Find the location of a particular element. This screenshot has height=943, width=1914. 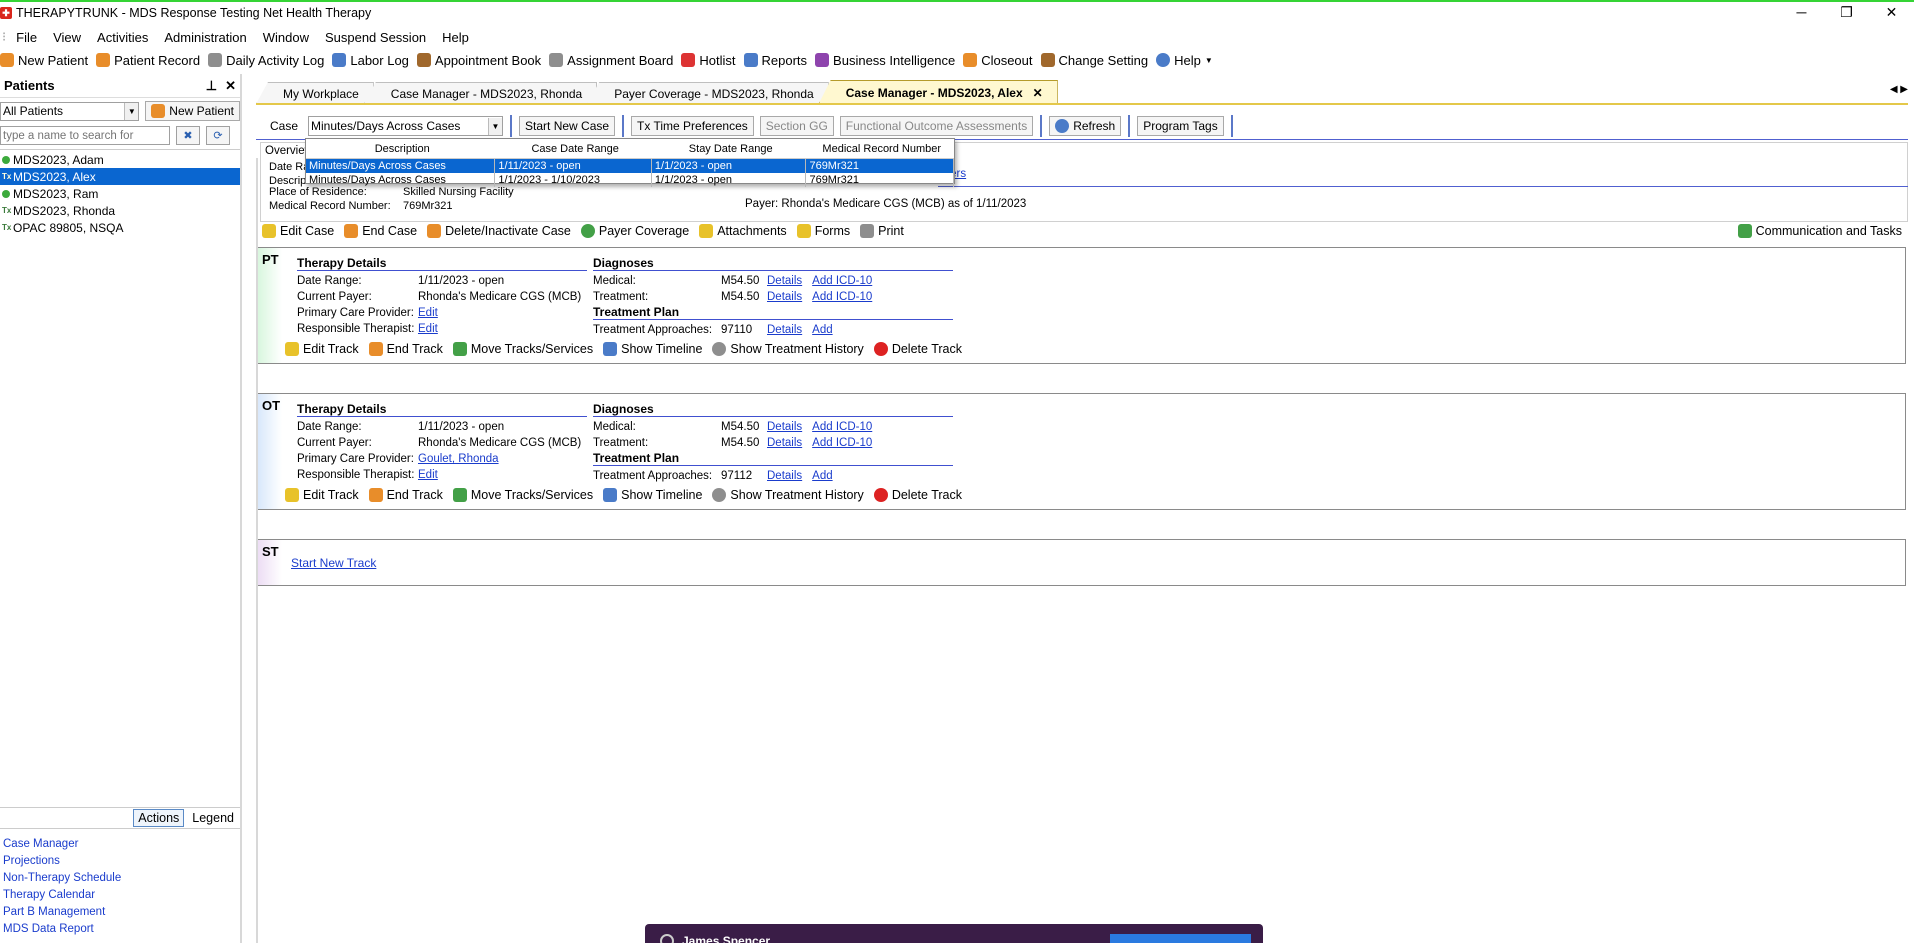

refresh-button: Refresh is located at coordinates (1085, 126).